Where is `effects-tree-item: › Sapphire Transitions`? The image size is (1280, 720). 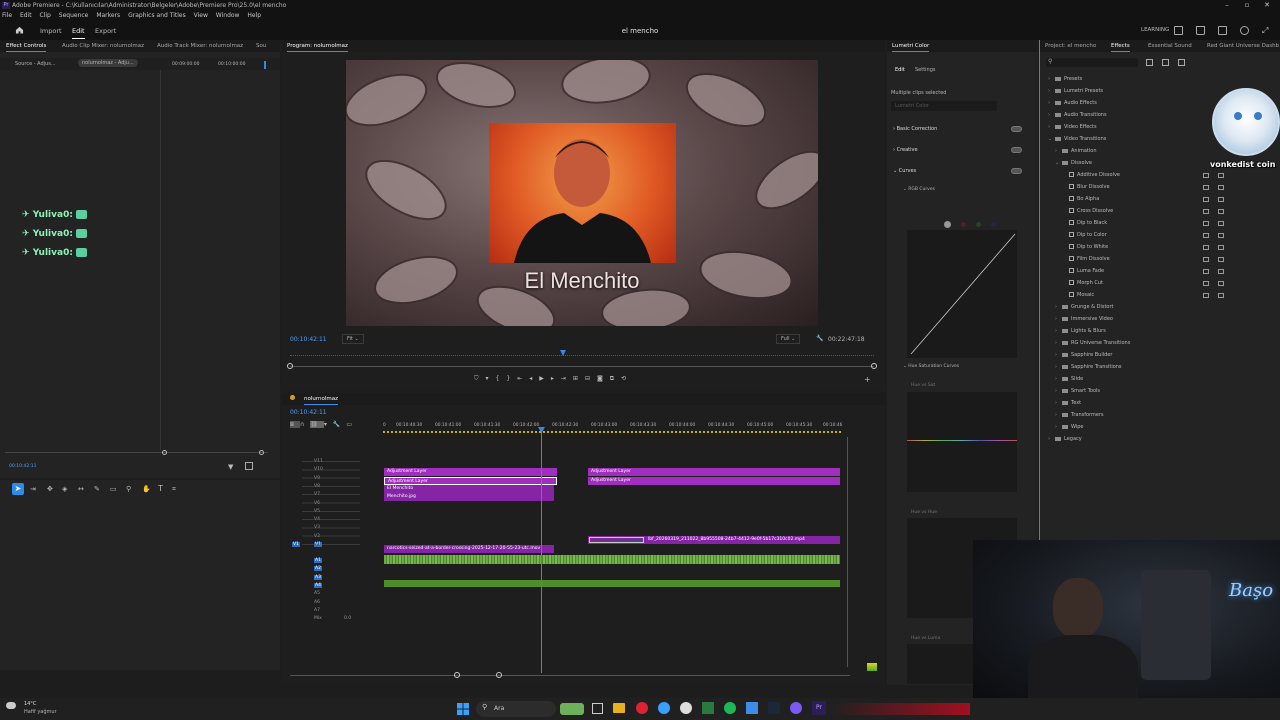
effects-tree-item: › Sapphire Transitions is located at coordinates (1163, 370).